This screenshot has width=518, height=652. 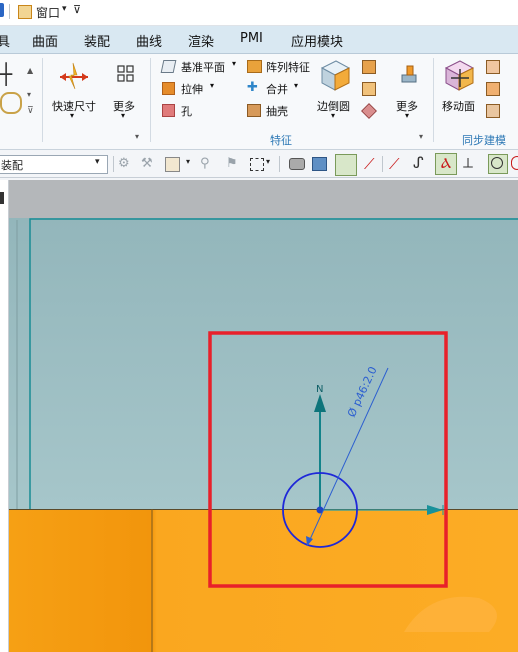 What do you see at coordinates (147, 163) in the screenshot?
I see `select-connected-icon: ⚒` at bounding box center [147, 163].